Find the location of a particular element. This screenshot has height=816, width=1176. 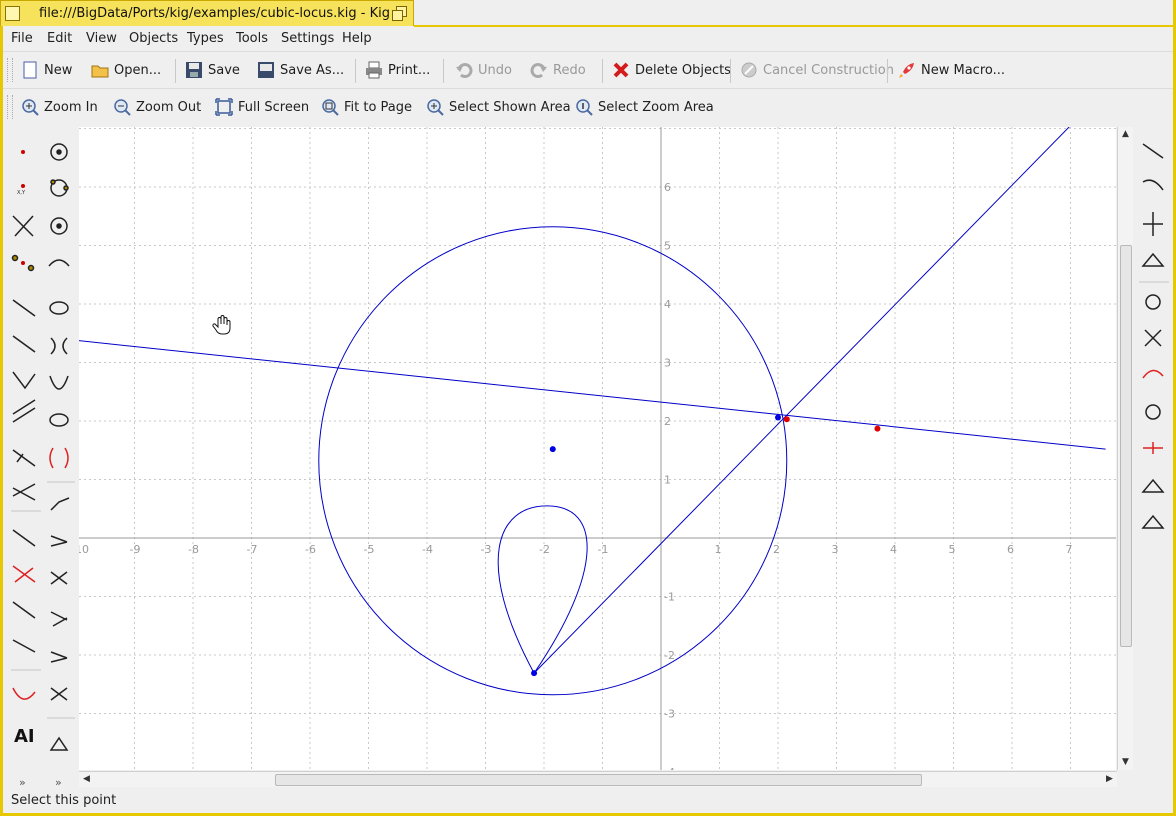

circle-three-points-icon is located at coordinates (59, 188).